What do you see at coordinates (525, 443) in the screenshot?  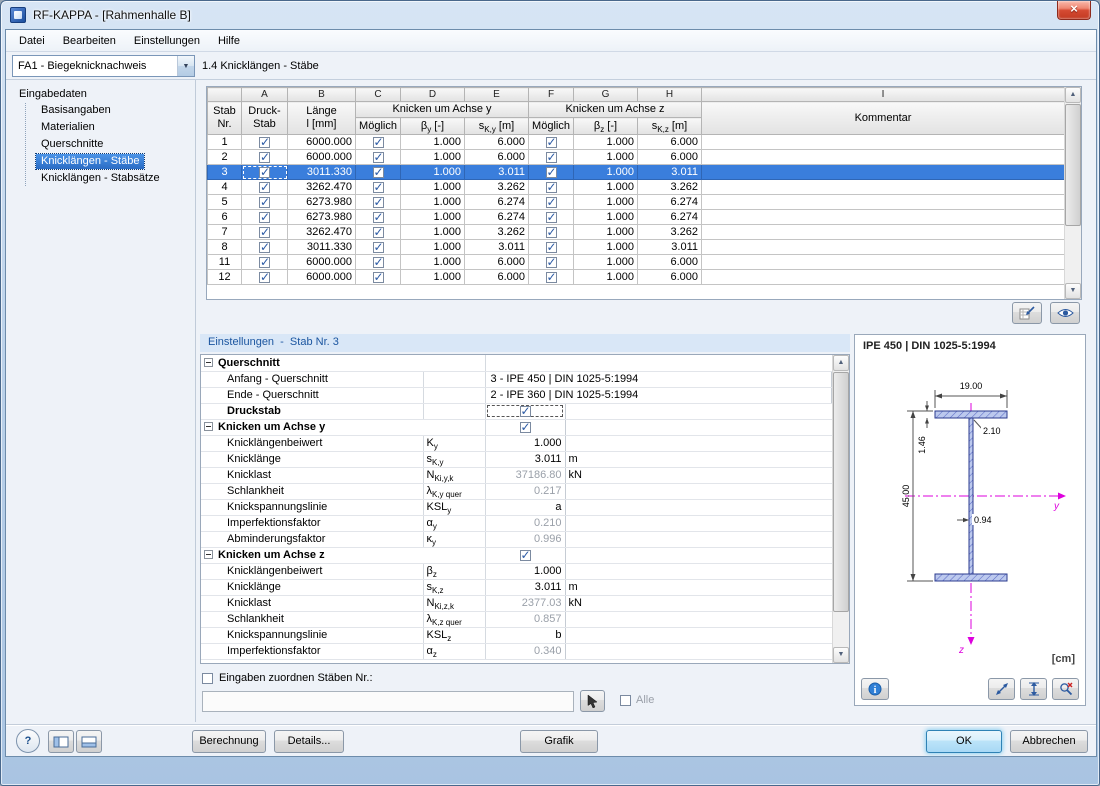 I see `settings-value: 1.000` at bounding box center [525, 443].